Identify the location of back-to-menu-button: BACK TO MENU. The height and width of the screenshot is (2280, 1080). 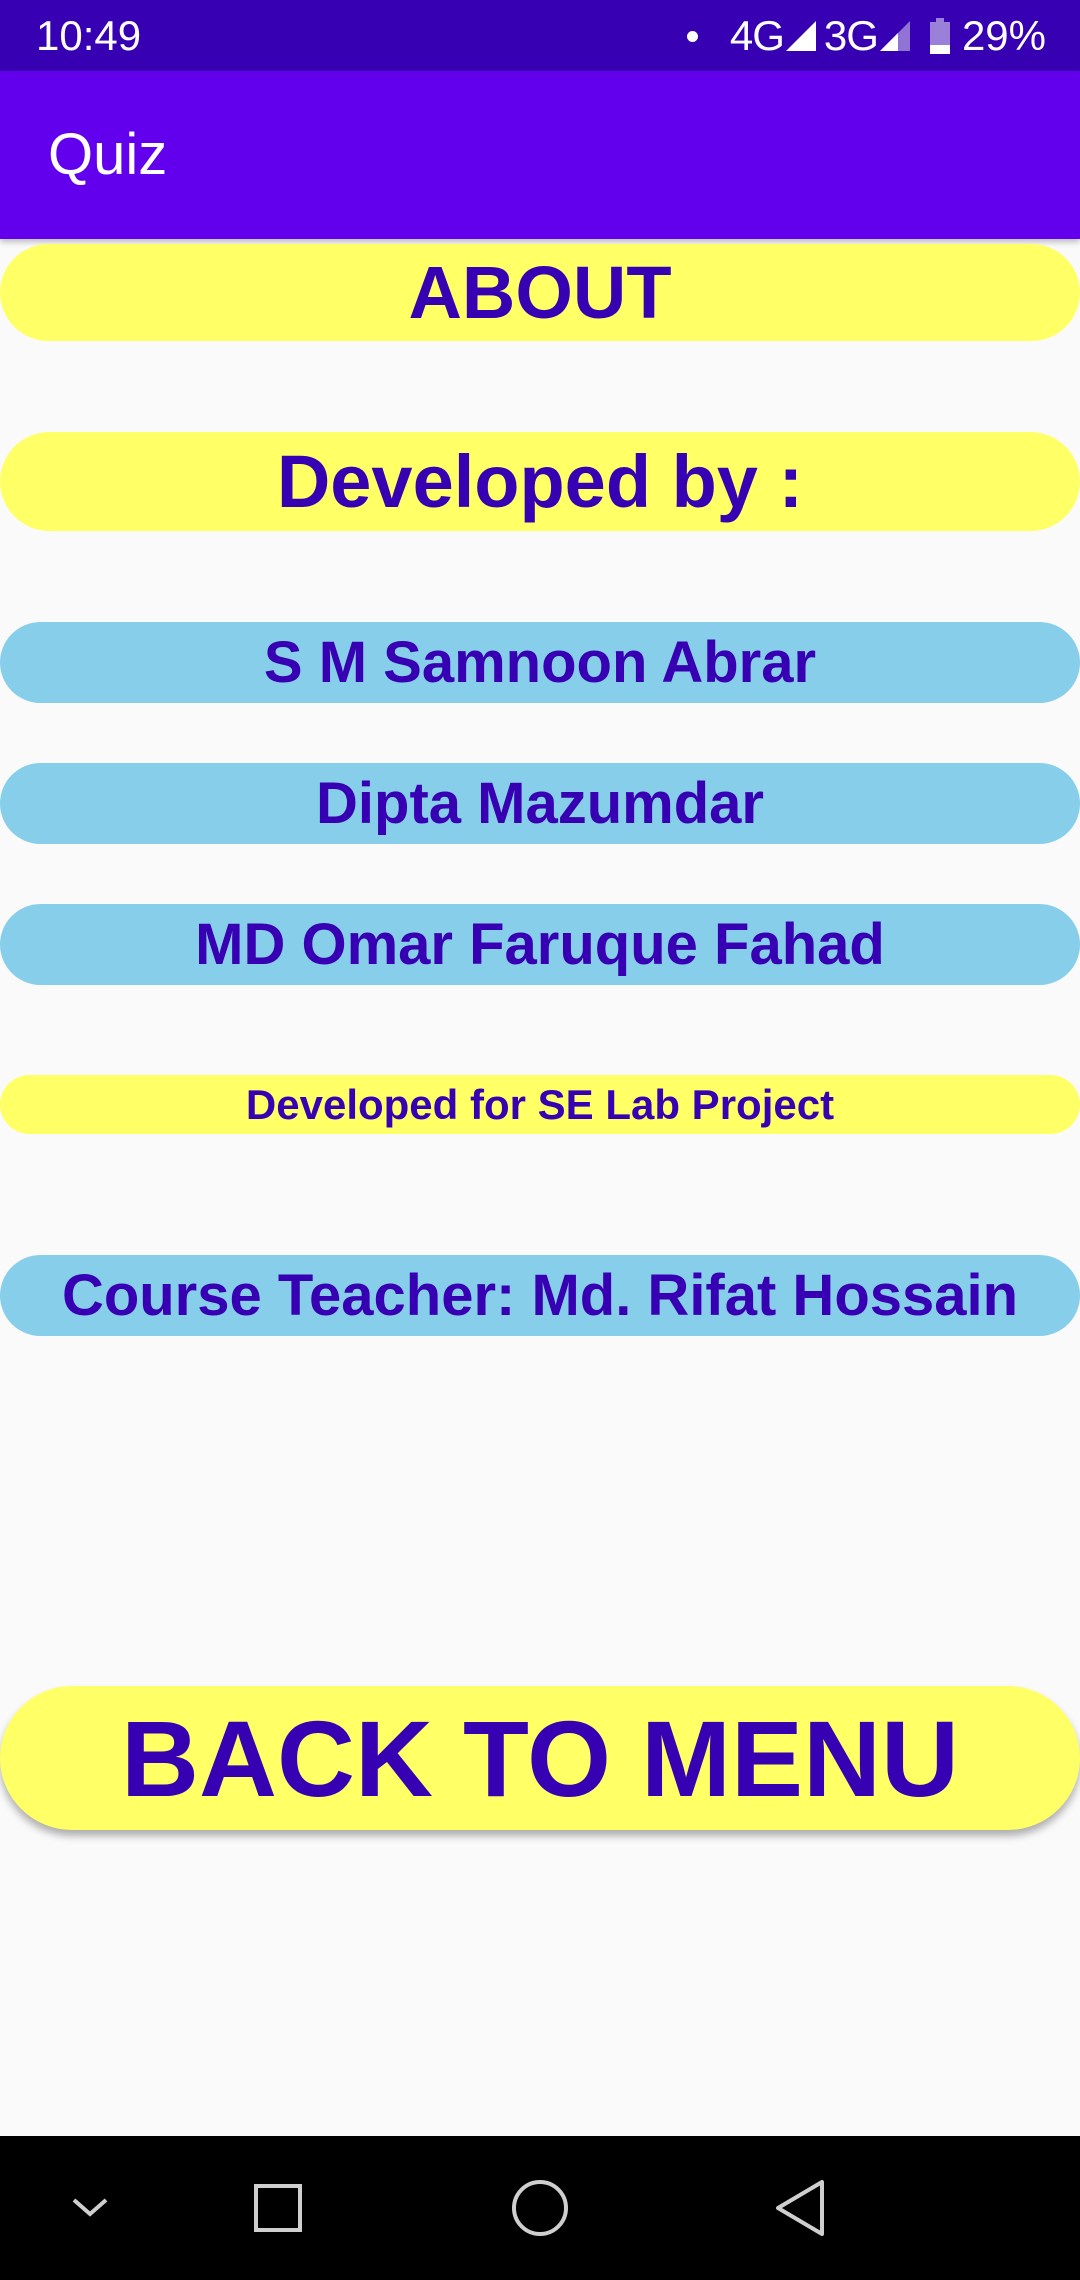
(540, 1758).